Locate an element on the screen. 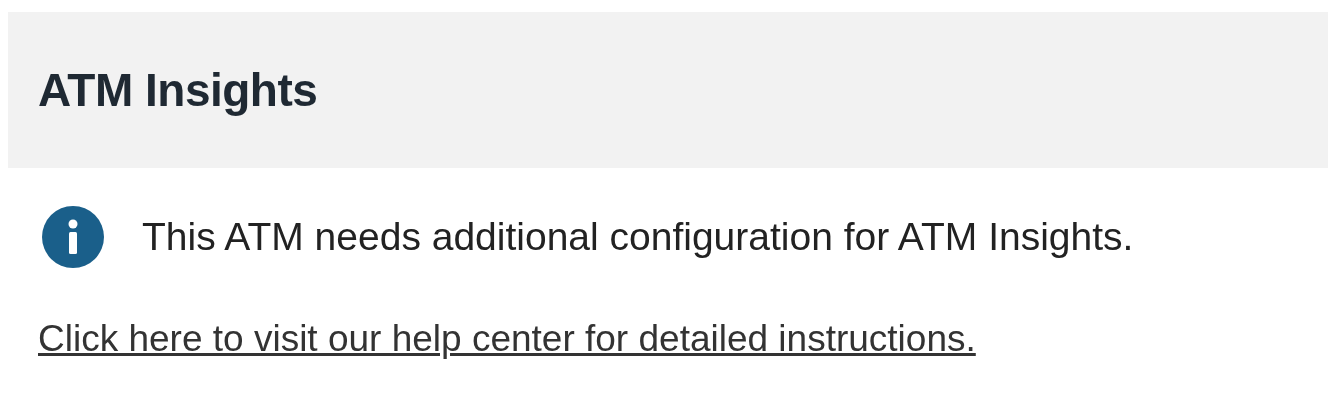 The image size is (1338, 406). notice-message: This ATM needs additional configuration for ATM Insights. is located at coordinates (638, 237).